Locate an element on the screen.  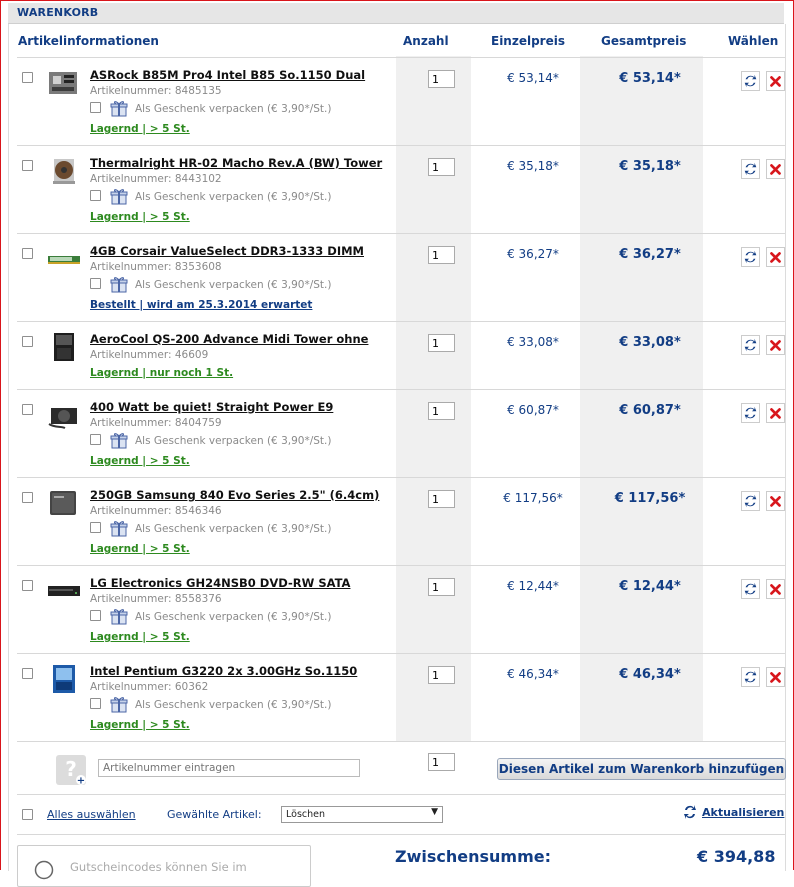
unit-price: € 33,08* is located at coordinates (533, 342).